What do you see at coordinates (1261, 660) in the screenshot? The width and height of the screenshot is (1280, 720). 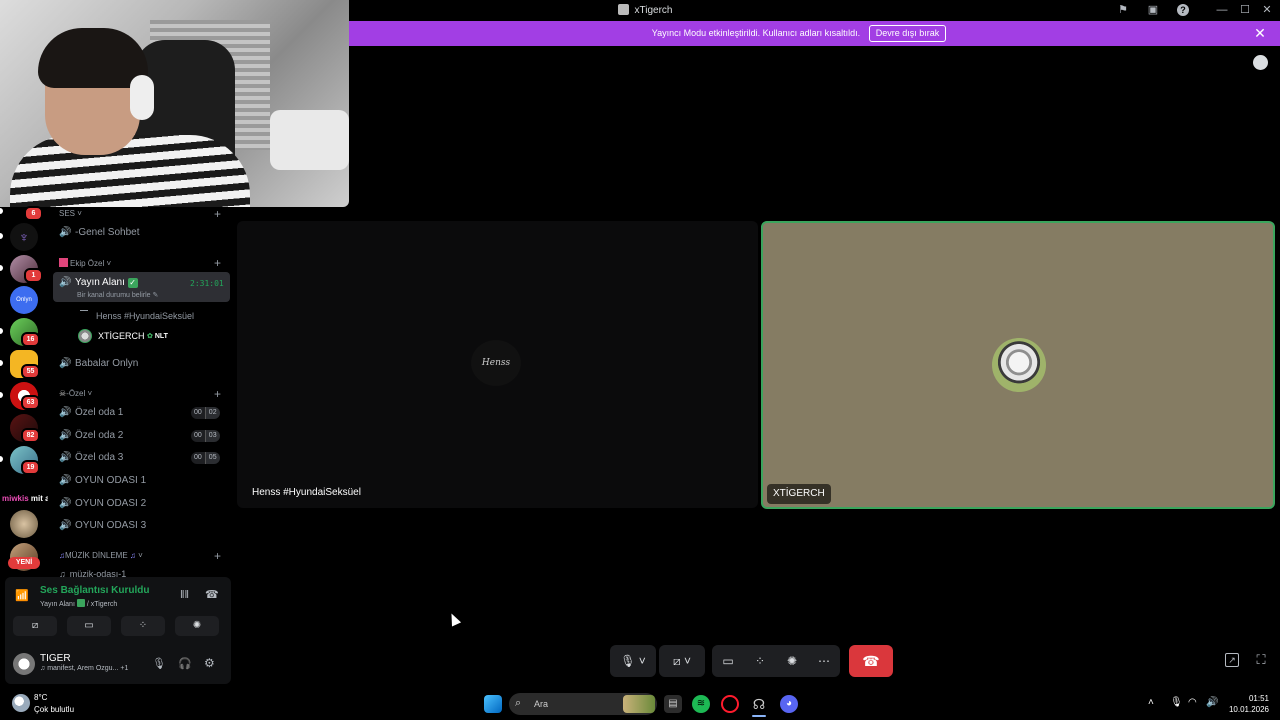 I see `fullscreen-icon: ⛶` at bounding box center [1261, 660].